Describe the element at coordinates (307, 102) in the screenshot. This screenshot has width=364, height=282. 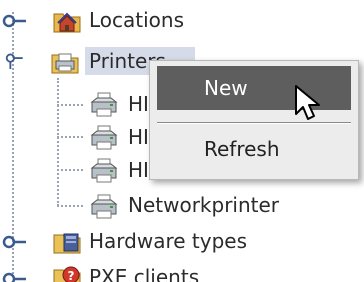
I see `mouse-pointer-icon` at that location.